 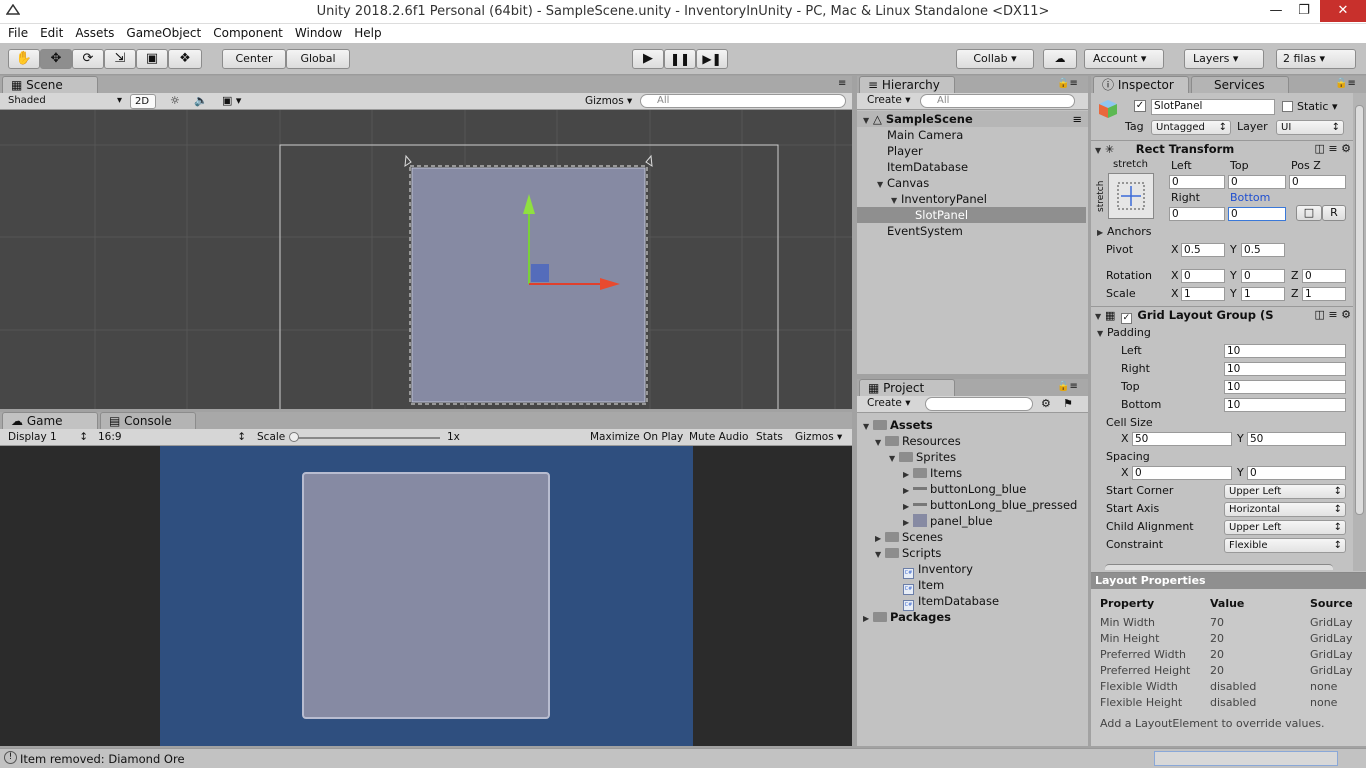 What do you see at coordinates (972, 602) in the screenshot?
I see `project-item-itemdatabase-script: C# ItemDatabase` at bounding box center [972, 602].